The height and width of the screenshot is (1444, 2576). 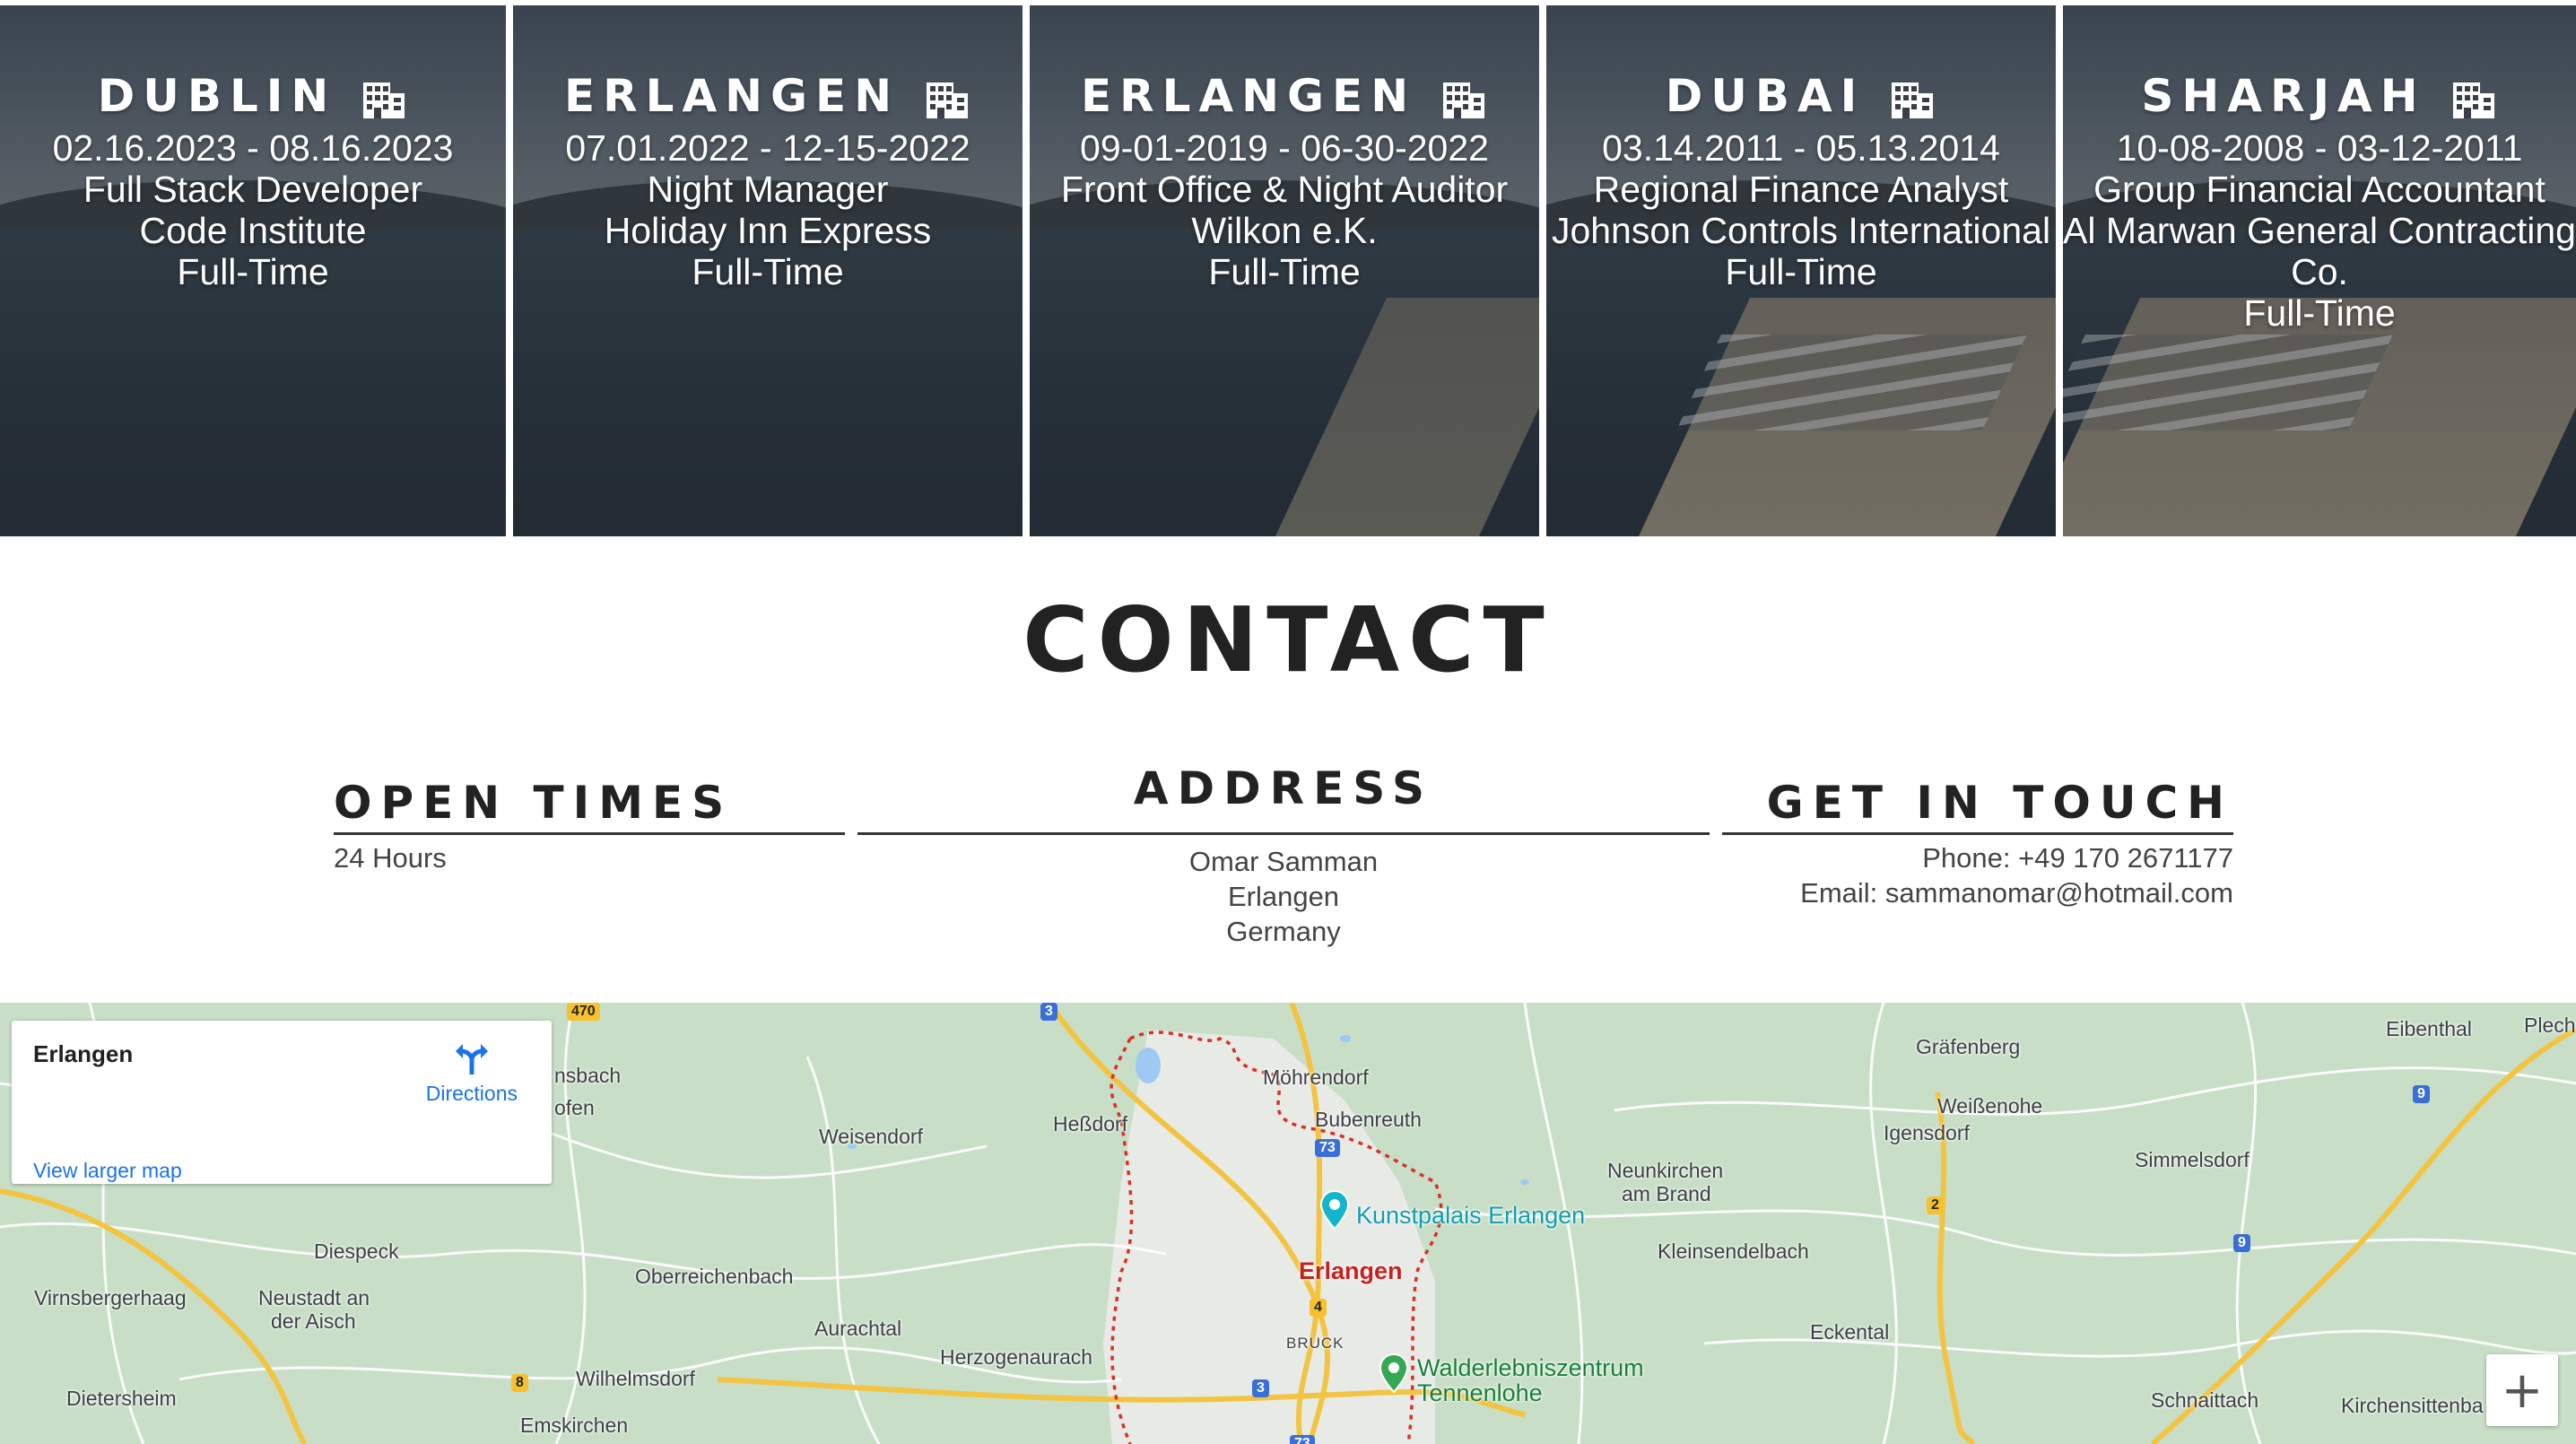 What do you see at coordinates (1284, 148) in the screenshot?
I see `experience-dates: 09-01-2019 - 06-30-2022` at bounding box center [1284, 148].